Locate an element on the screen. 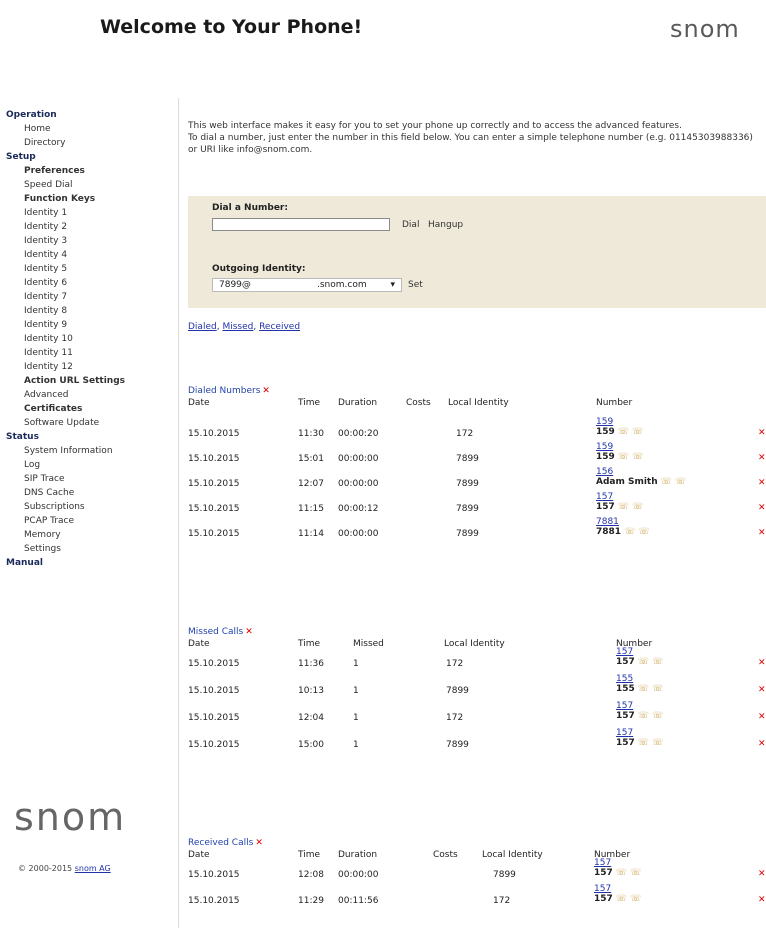 Image resolution: width=766 pixels, height=928 pixels. sidebar-group-2: Status is located at coordinates (86, 437).